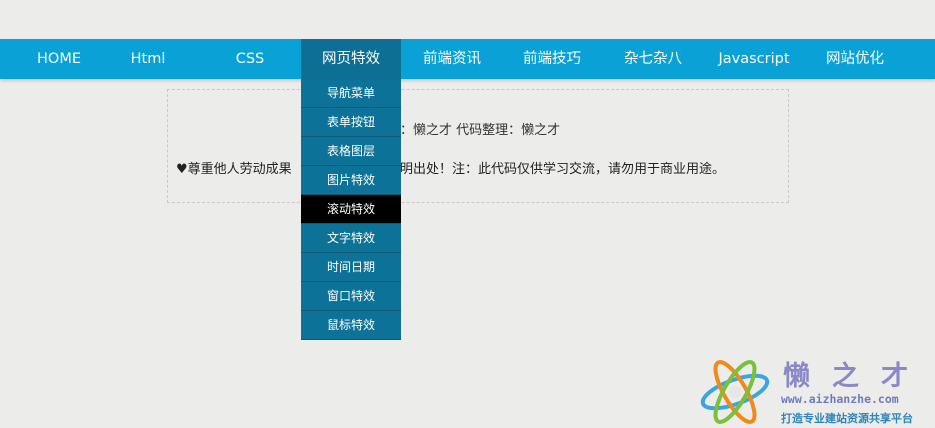 The image size is (935, 428). Describe the element at coordinates (351, 267) in the screenshot. I see `dropdown-item-date-time: 时间日期` at that location.